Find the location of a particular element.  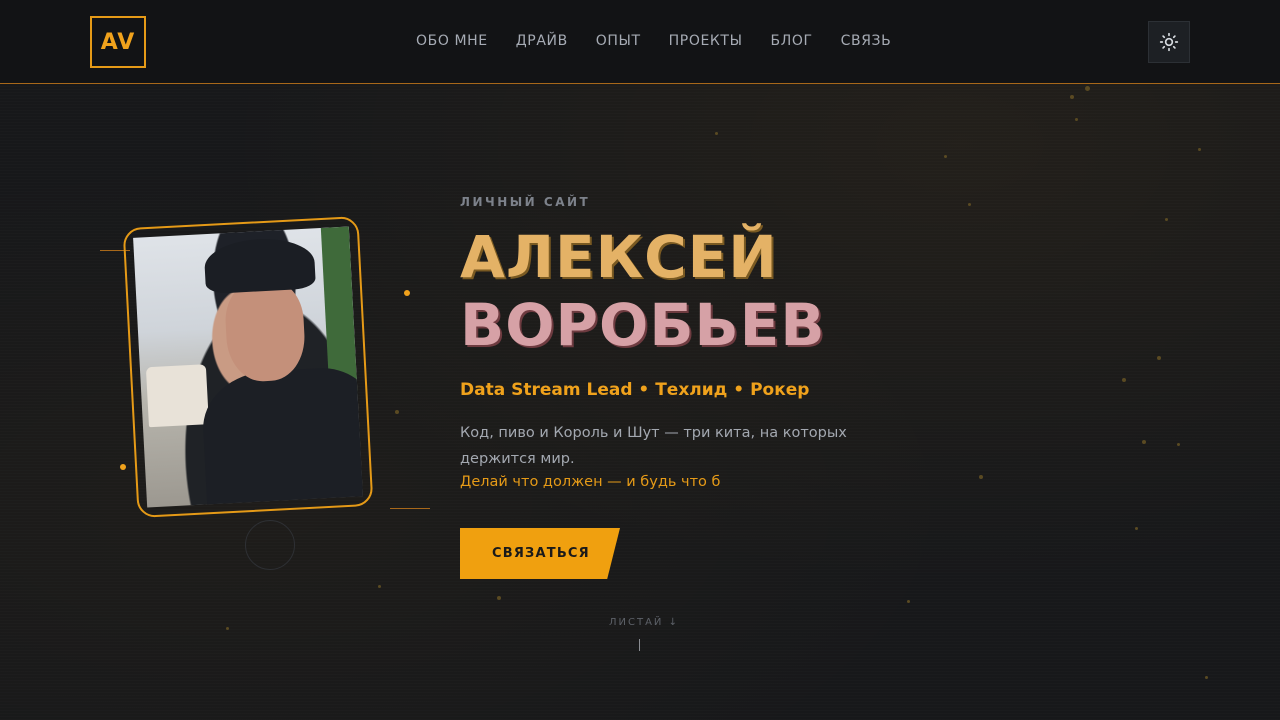

scroll-hint: ЛИСТАЙ ↓ is located at coordinates (644, 622).